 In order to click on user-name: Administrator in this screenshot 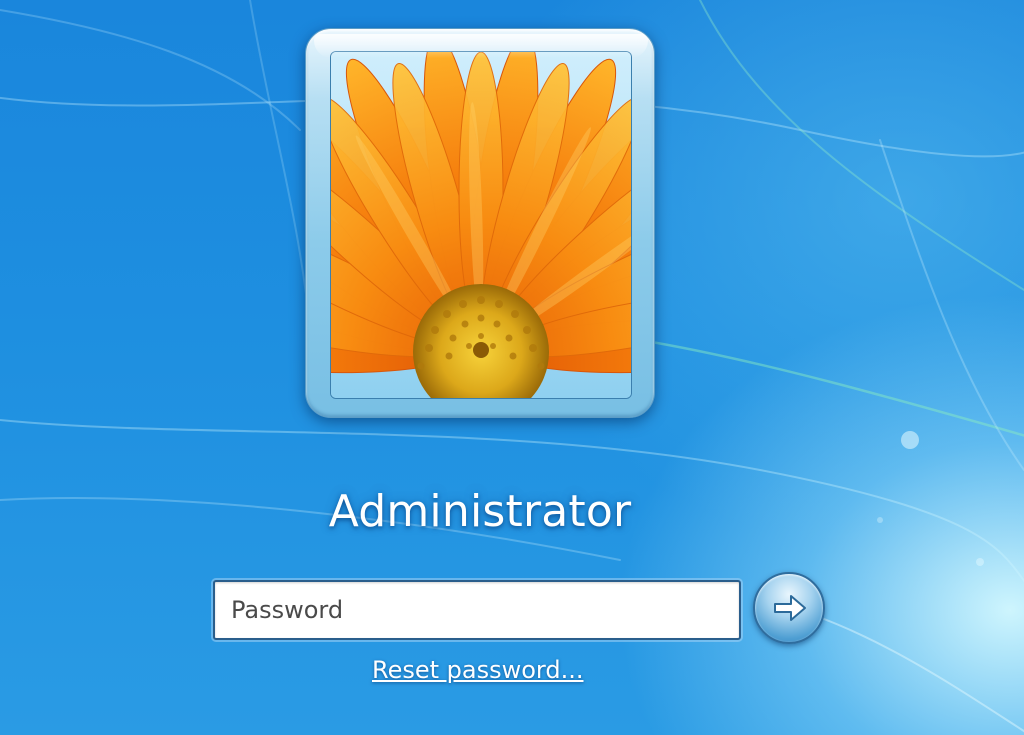, I will do `click(480, 511)`.